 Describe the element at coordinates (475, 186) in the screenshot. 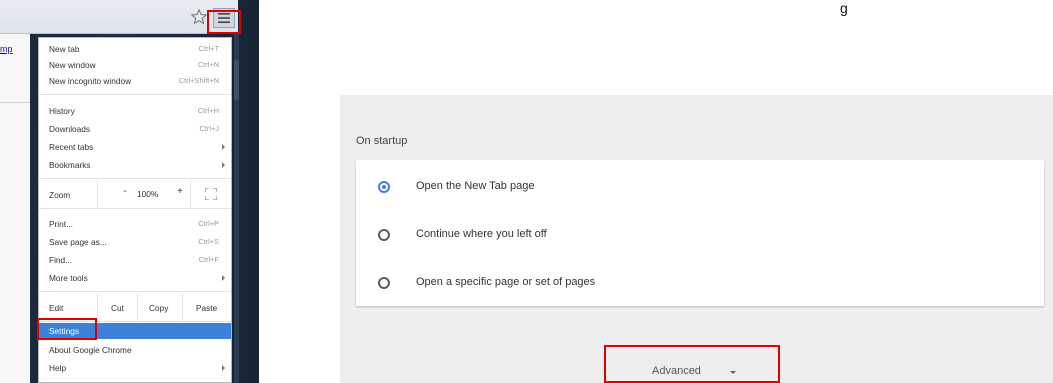

I see `startup-option-label: Open the New Tab page` at that location.